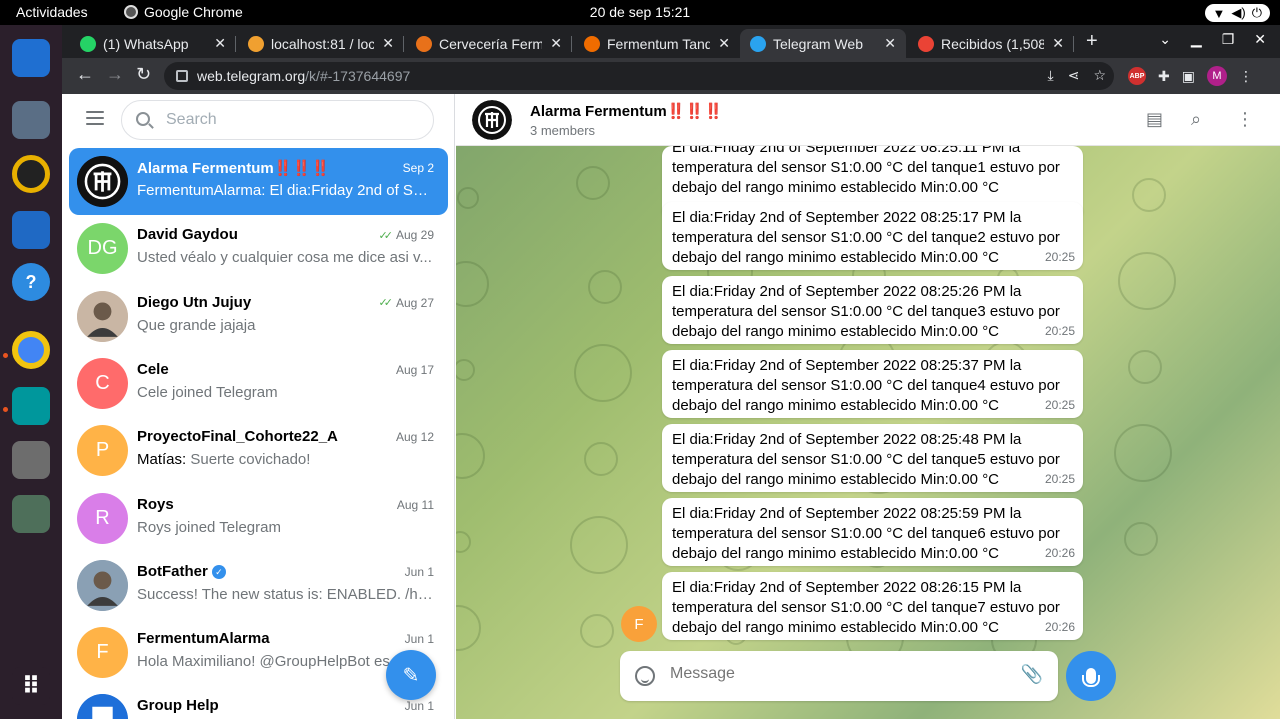 The width and height of the screenshot is (1280, 719). I want to click on chat-preview: Que grande jajaja, so click(285, 325).